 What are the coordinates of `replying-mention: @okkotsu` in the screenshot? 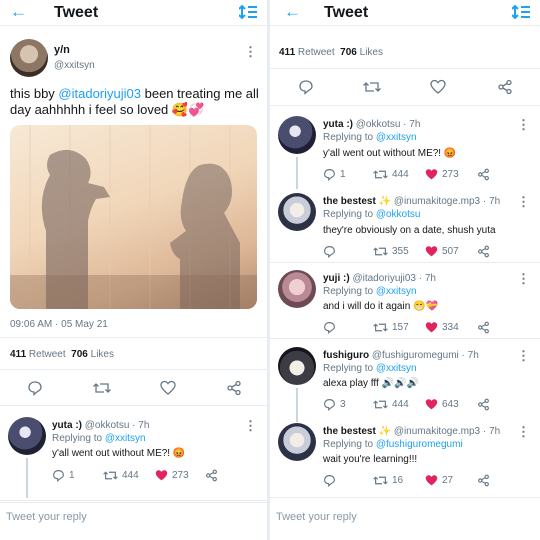 It's located at (398, 214).